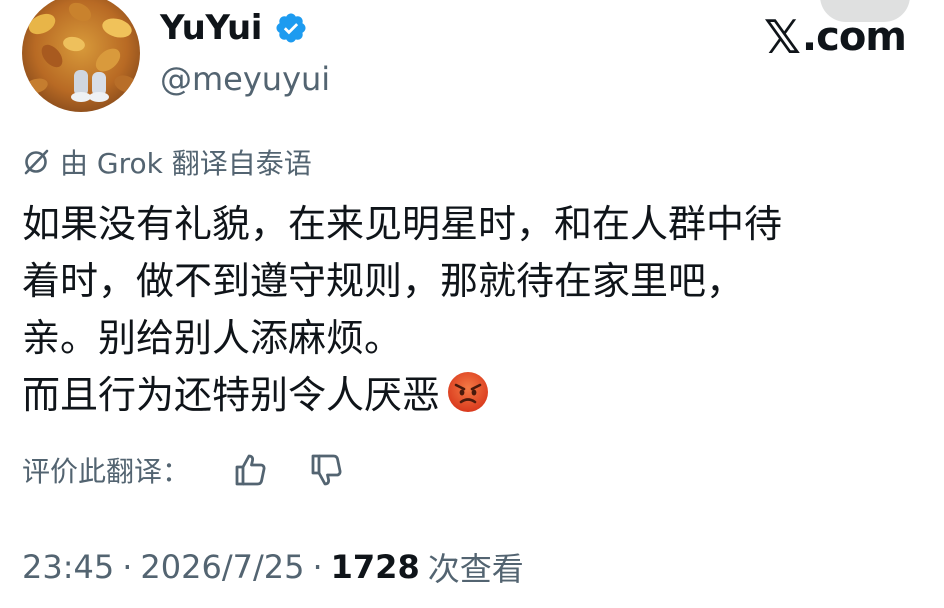 The image size is (944, 608). What do you see at coordinates (326, 470) in the screenshot?
I see `thumbs-down-icon` at bounding box center [326, 470].